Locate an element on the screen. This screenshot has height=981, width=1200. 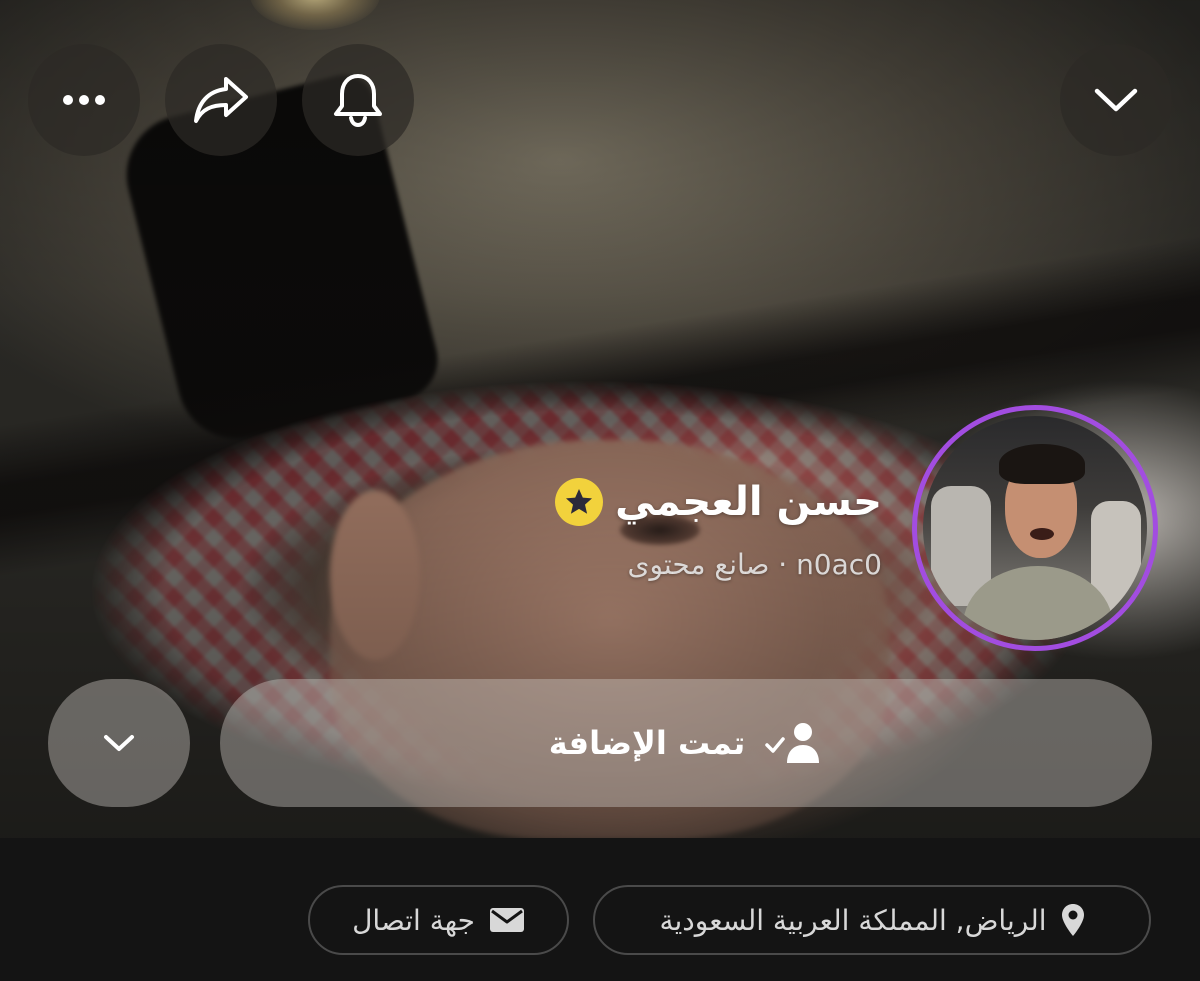
contact-chip: جهة اتصال is located at coordinates (438, 920).